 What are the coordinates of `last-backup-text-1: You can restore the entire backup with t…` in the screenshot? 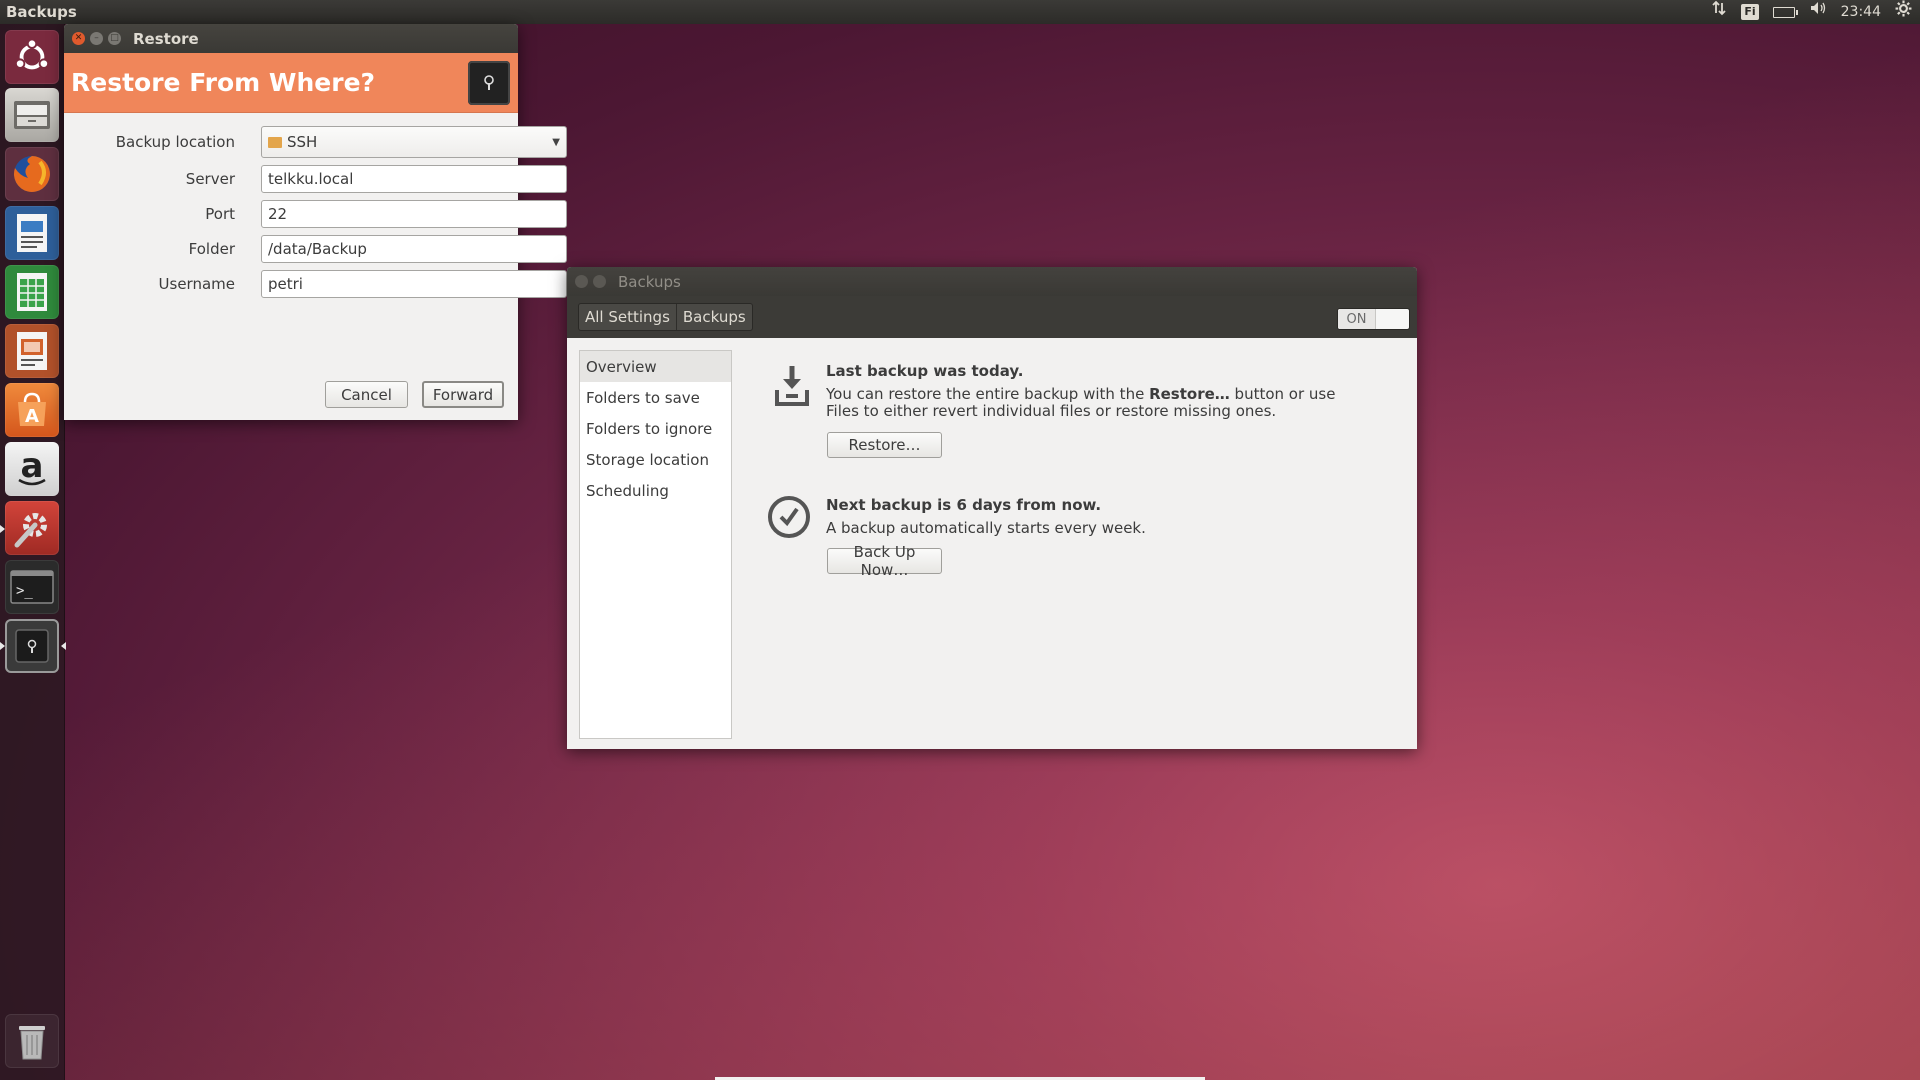 It's located at (988, 394).